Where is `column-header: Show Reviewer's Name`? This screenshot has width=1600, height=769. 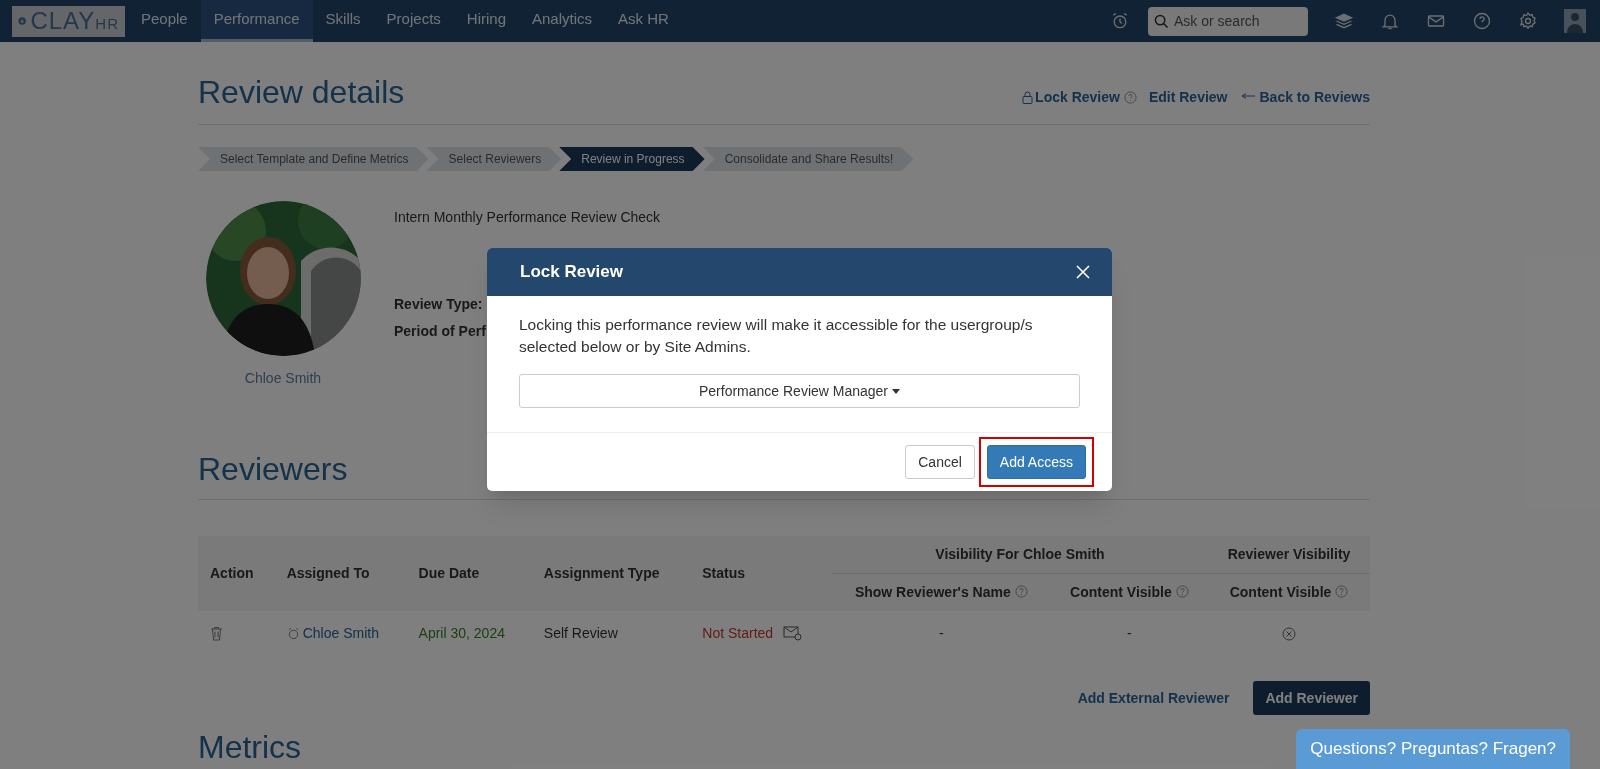
column-header: Show Reviewer's Name is located at coordinates (941, 592).